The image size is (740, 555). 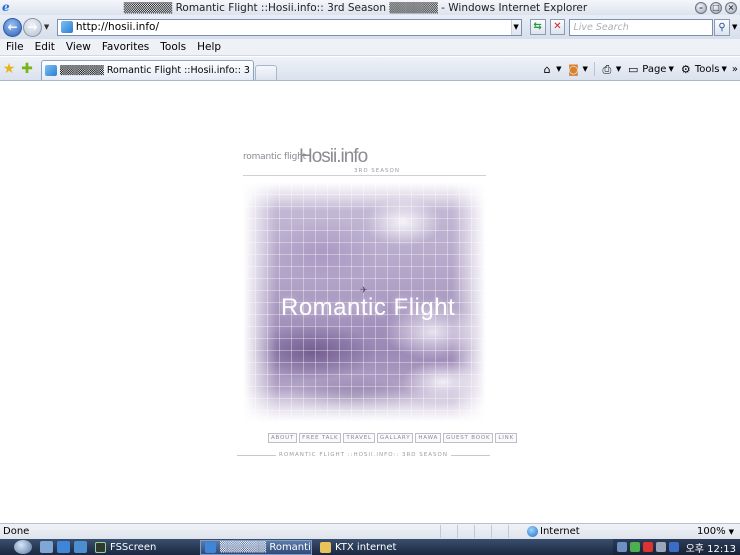 I want to click on security-zone: Internet, so click(x=562, y=531).